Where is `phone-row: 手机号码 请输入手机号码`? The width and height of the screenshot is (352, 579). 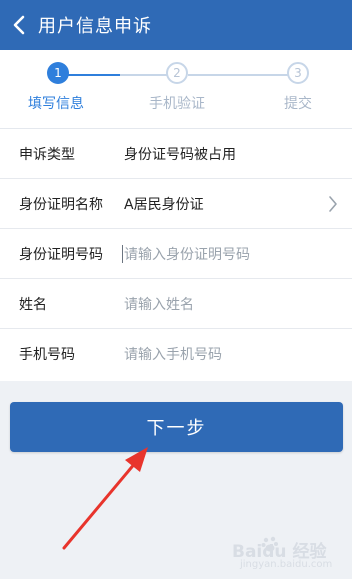
phone-row: 手机号码 请输入手机号码 is located at coordinates (176, 354).